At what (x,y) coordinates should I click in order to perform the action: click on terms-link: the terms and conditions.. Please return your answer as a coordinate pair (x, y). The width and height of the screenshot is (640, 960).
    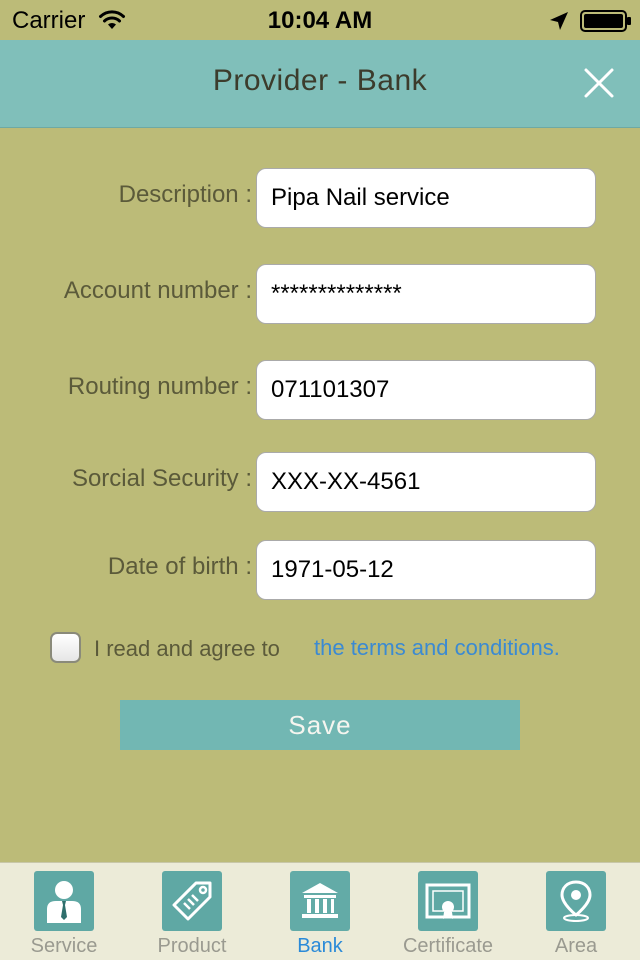
    Looking at the image, I should click on (437, 648).